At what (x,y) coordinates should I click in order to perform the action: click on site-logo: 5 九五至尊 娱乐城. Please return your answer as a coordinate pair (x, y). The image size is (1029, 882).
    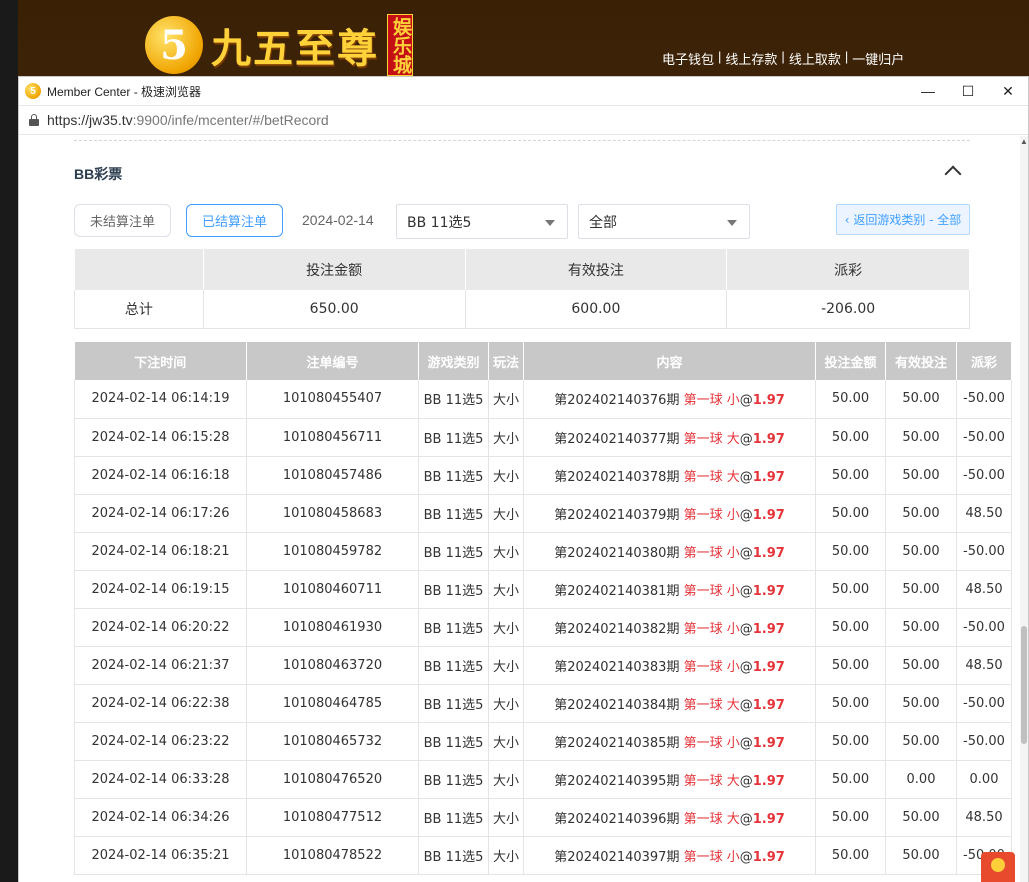
    Looking at the image, I should click on (279, 45).